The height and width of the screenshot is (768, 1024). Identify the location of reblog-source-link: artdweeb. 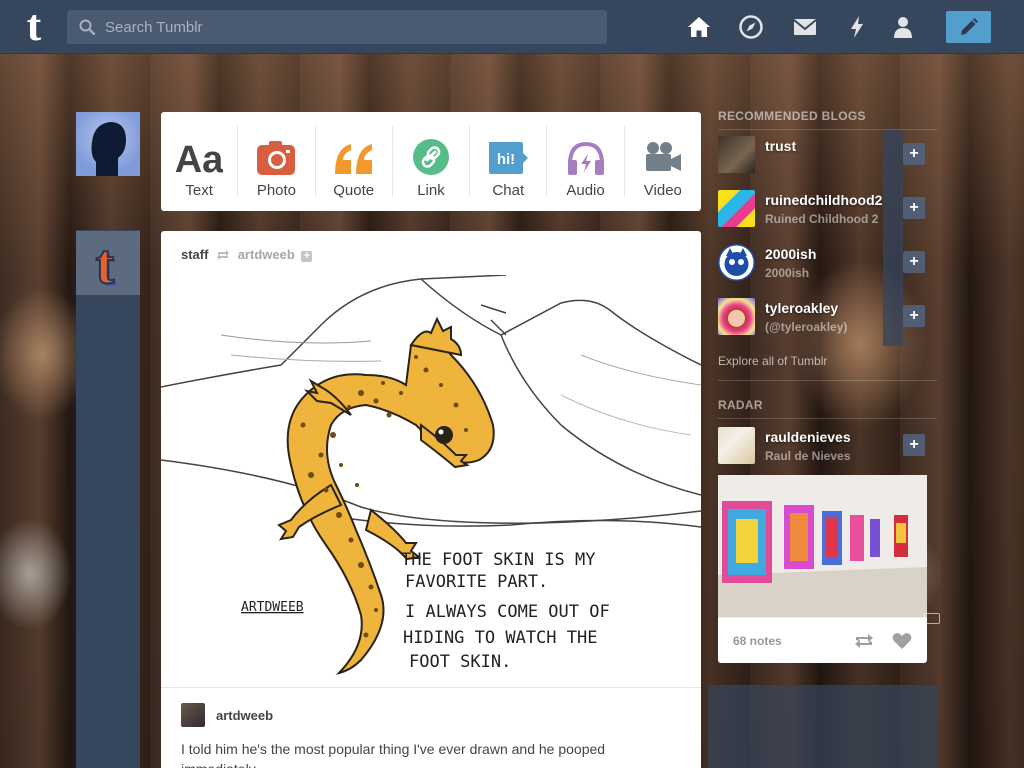
(266, 254).